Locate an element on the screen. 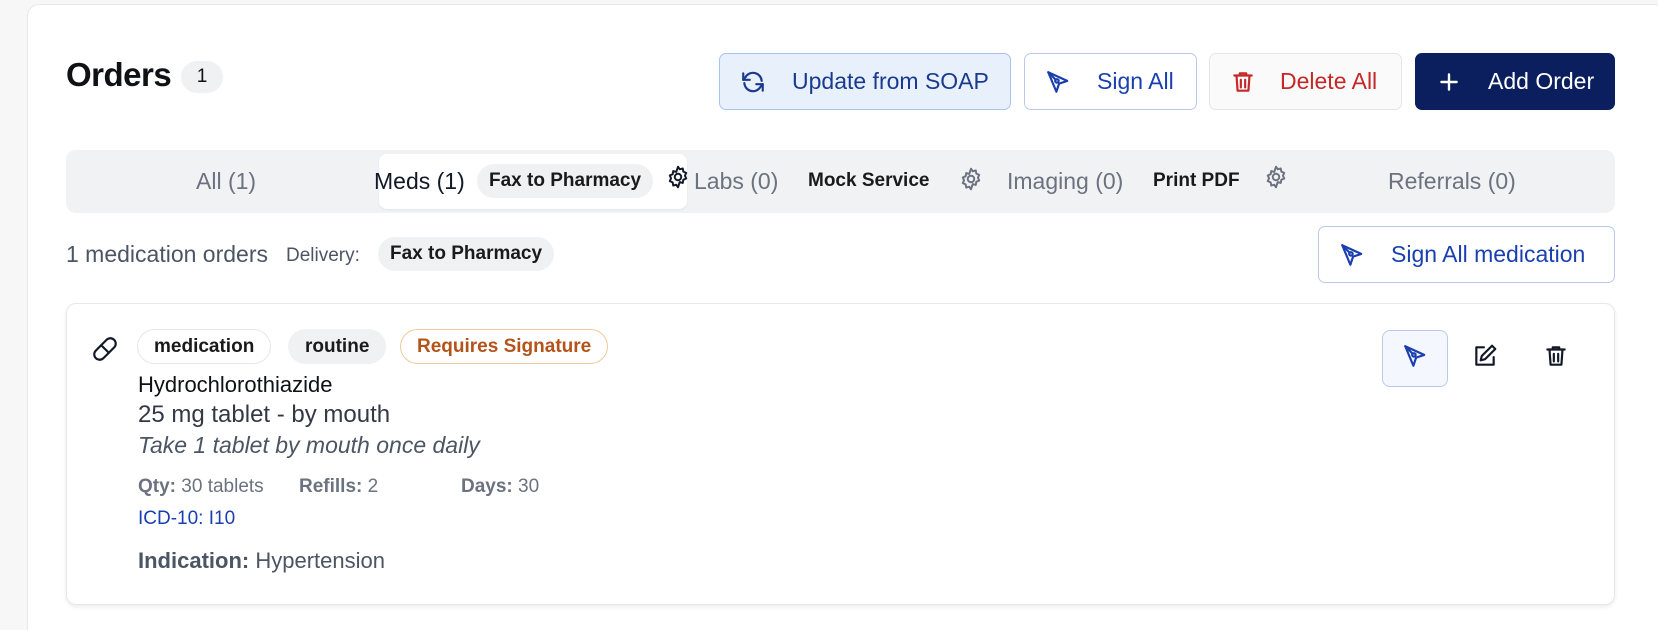 The image size is (1658, 630). edit-order-button is located at coordinates (1485, 358).